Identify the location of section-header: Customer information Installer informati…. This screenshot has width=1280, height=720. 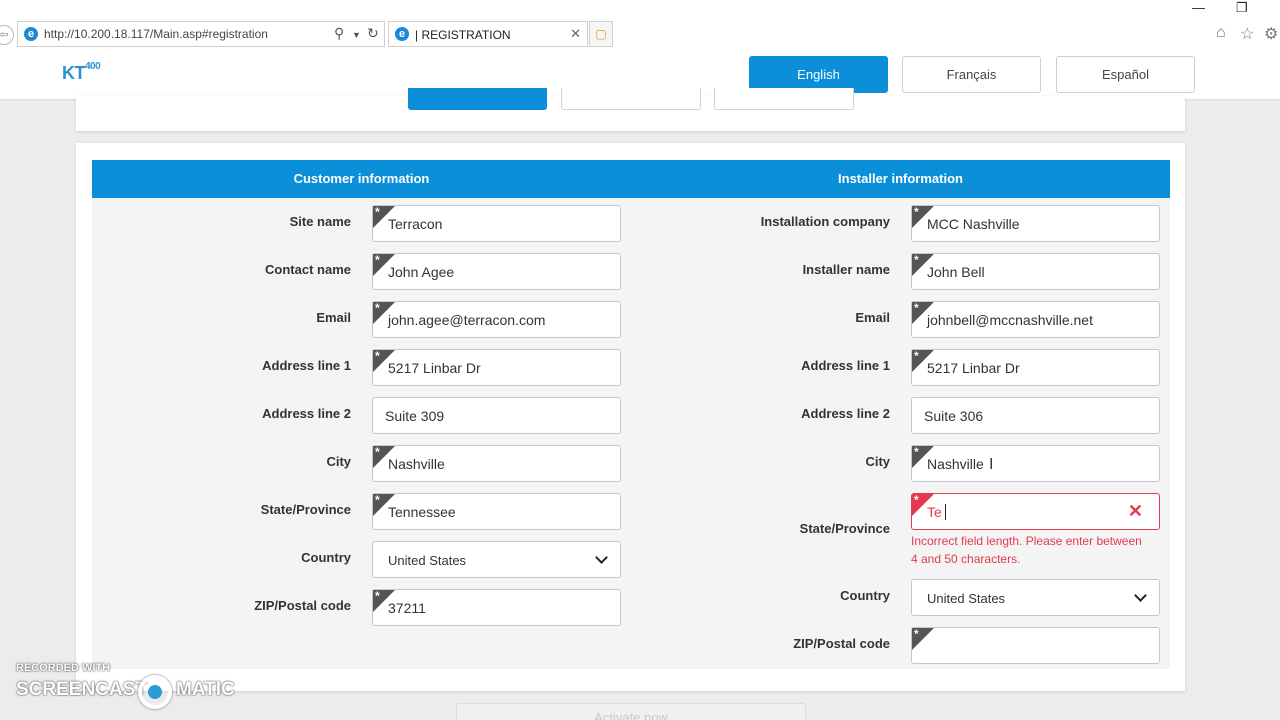
(631, 179).